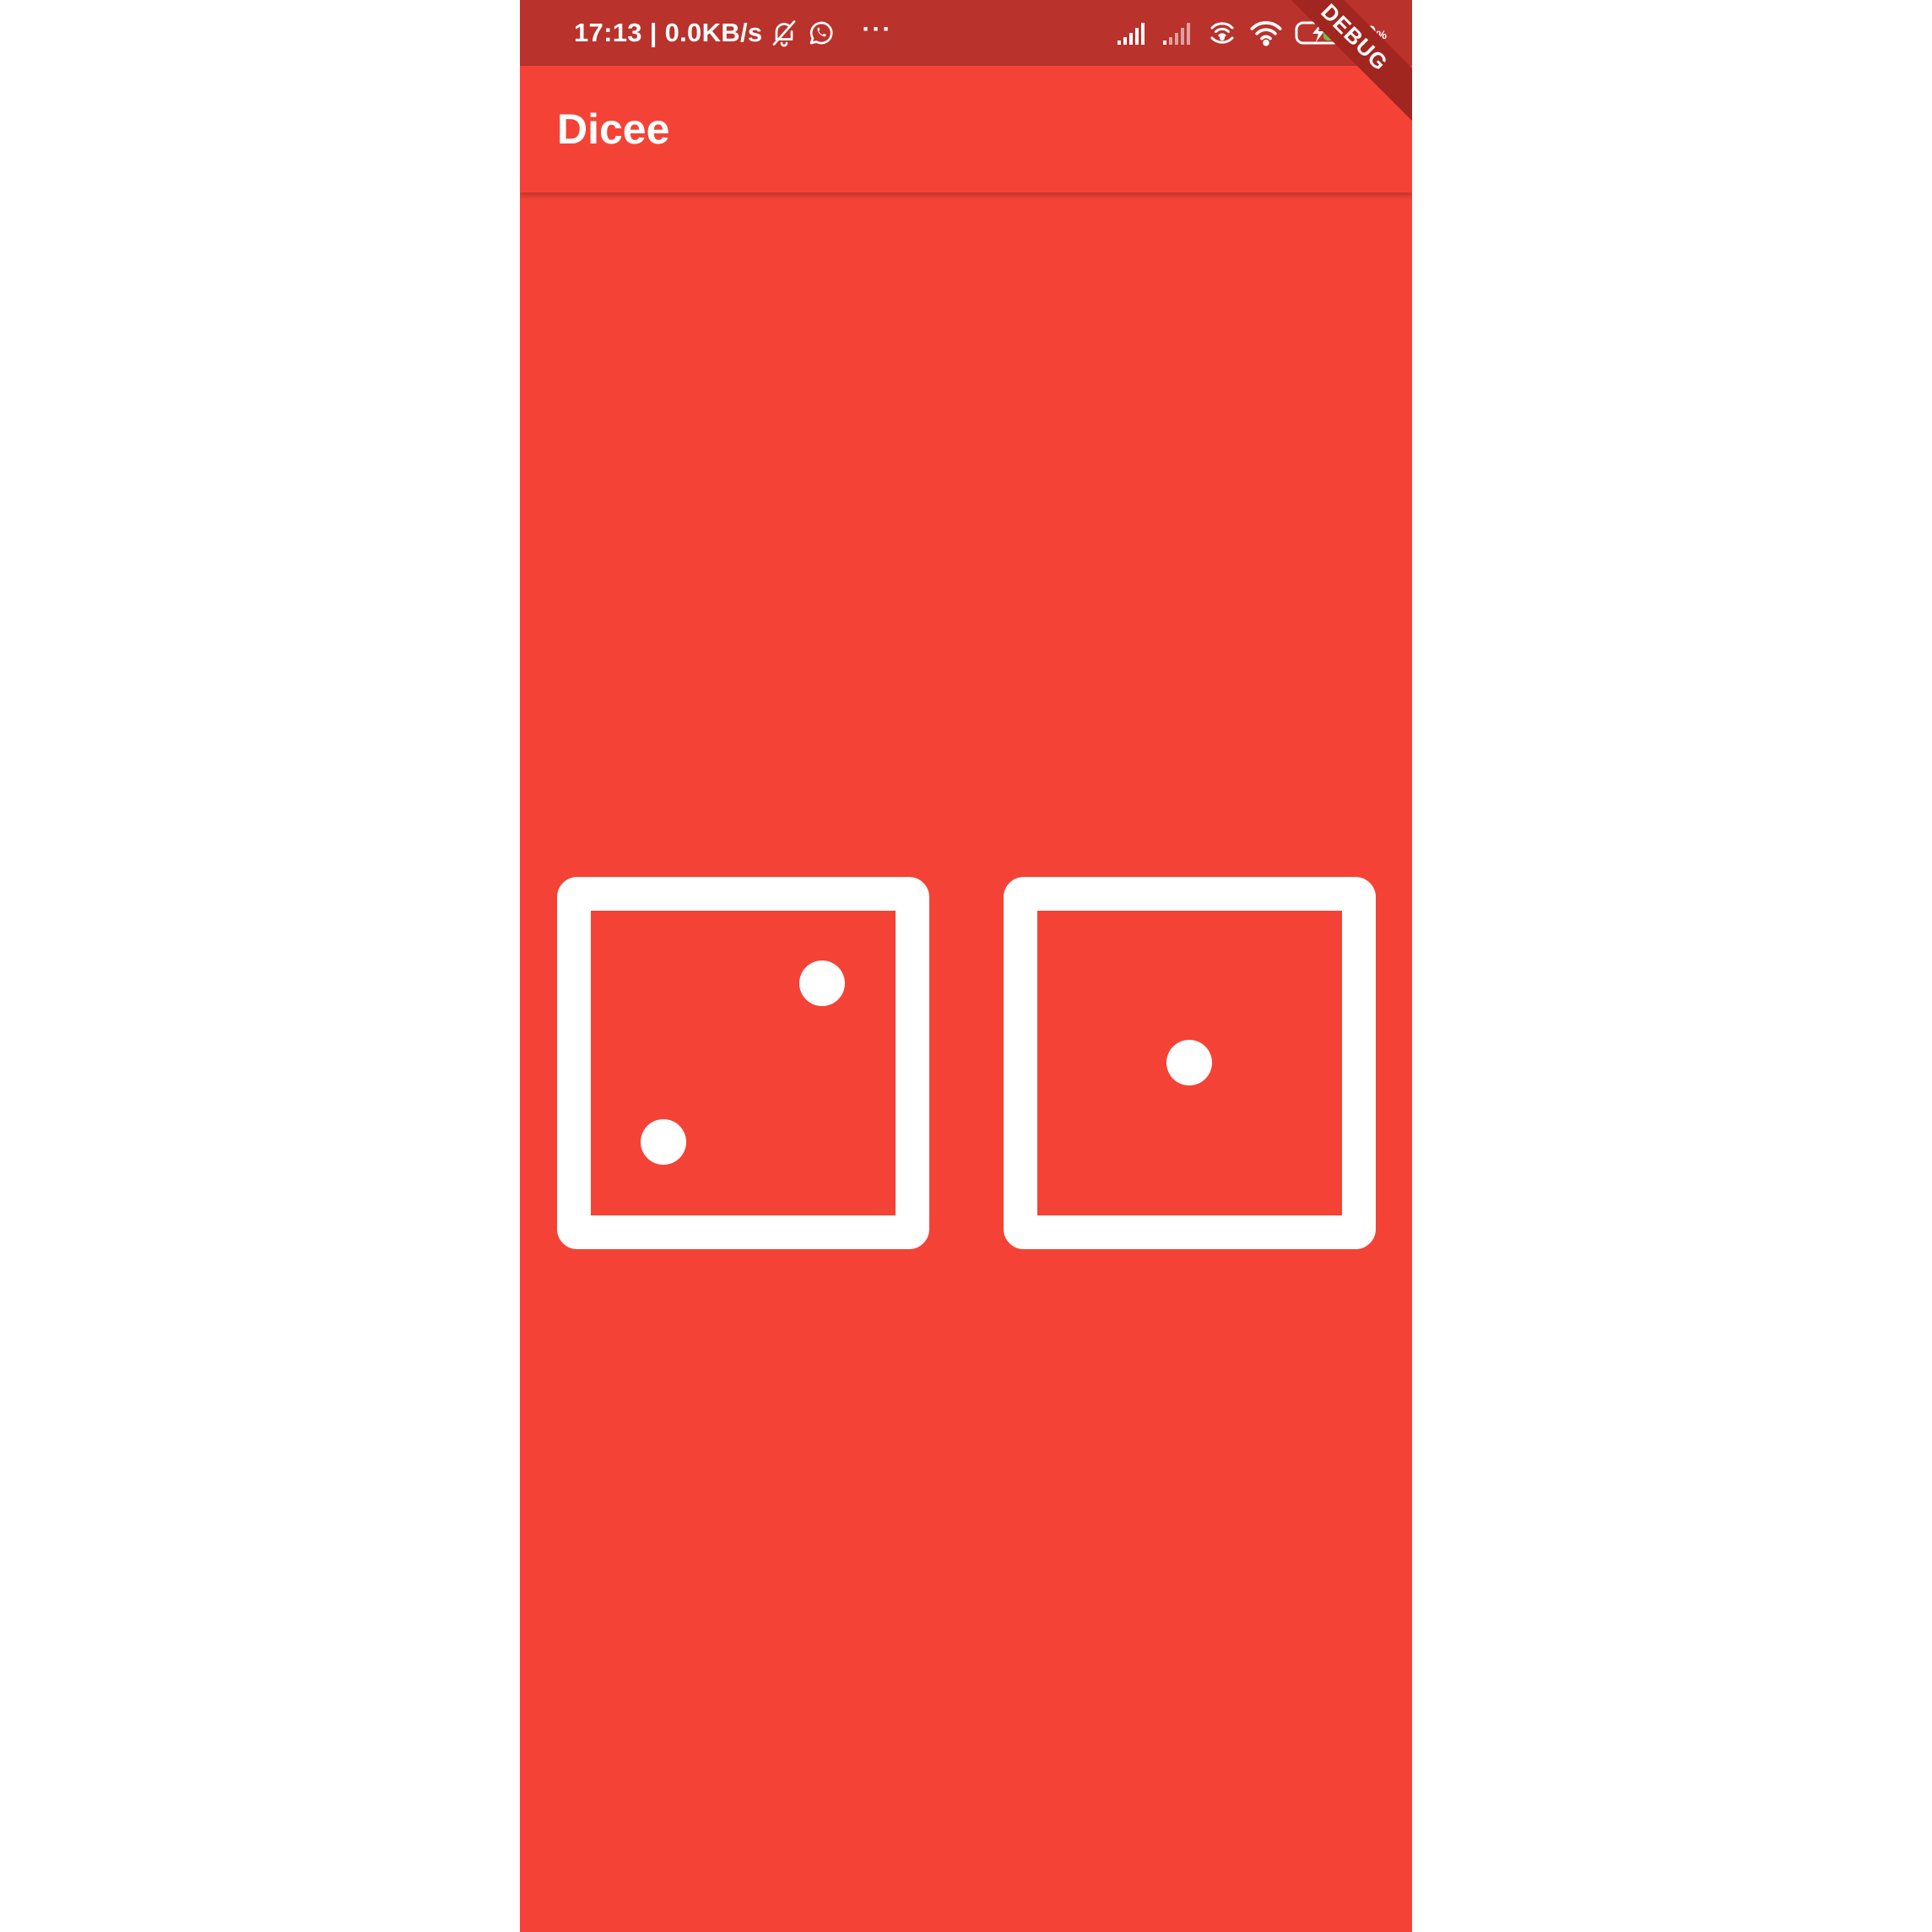 The height and width of the screenshot is (1932, 1932). Describe the element at coordinates (1222, 33) in the screenshot. I see `hotspot-icon` at that location.